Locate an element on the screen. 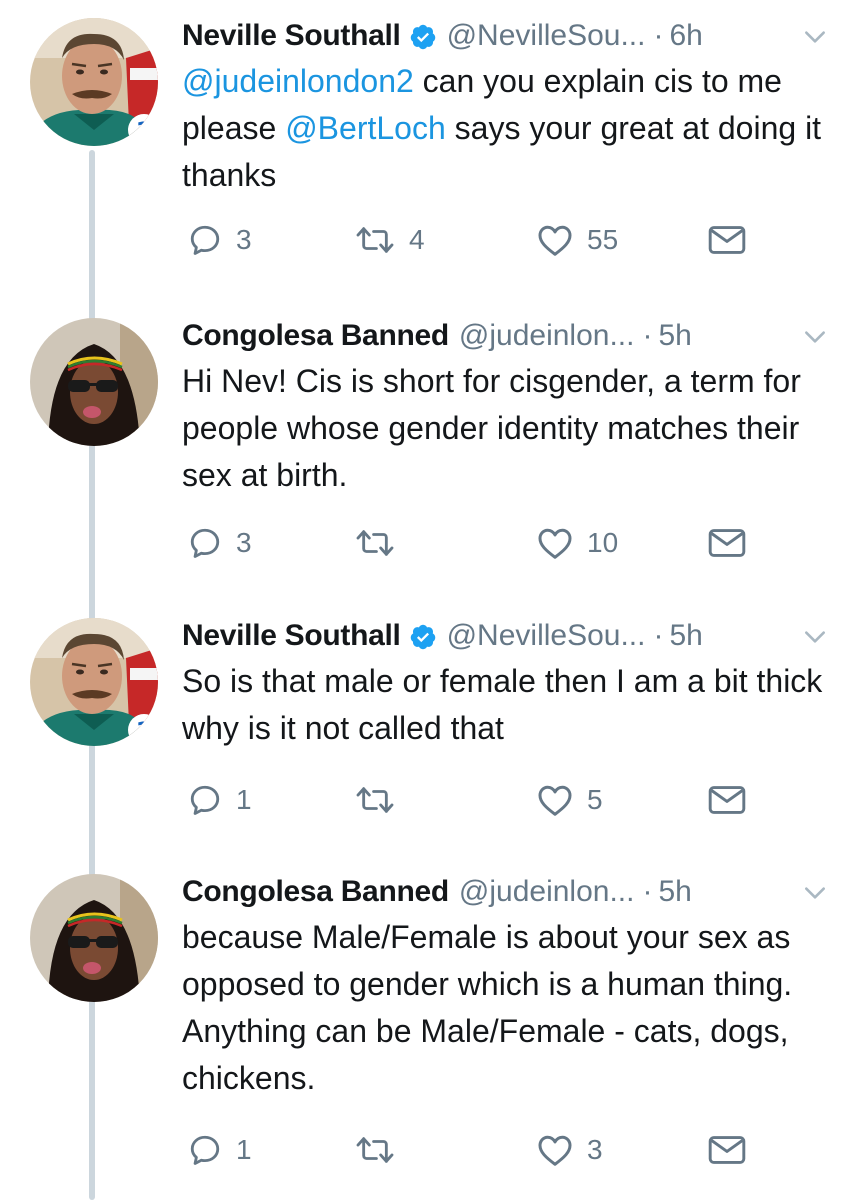 This screenshot has height=1200, width=856. like-count: 5 is located at coordinates (595, 799).